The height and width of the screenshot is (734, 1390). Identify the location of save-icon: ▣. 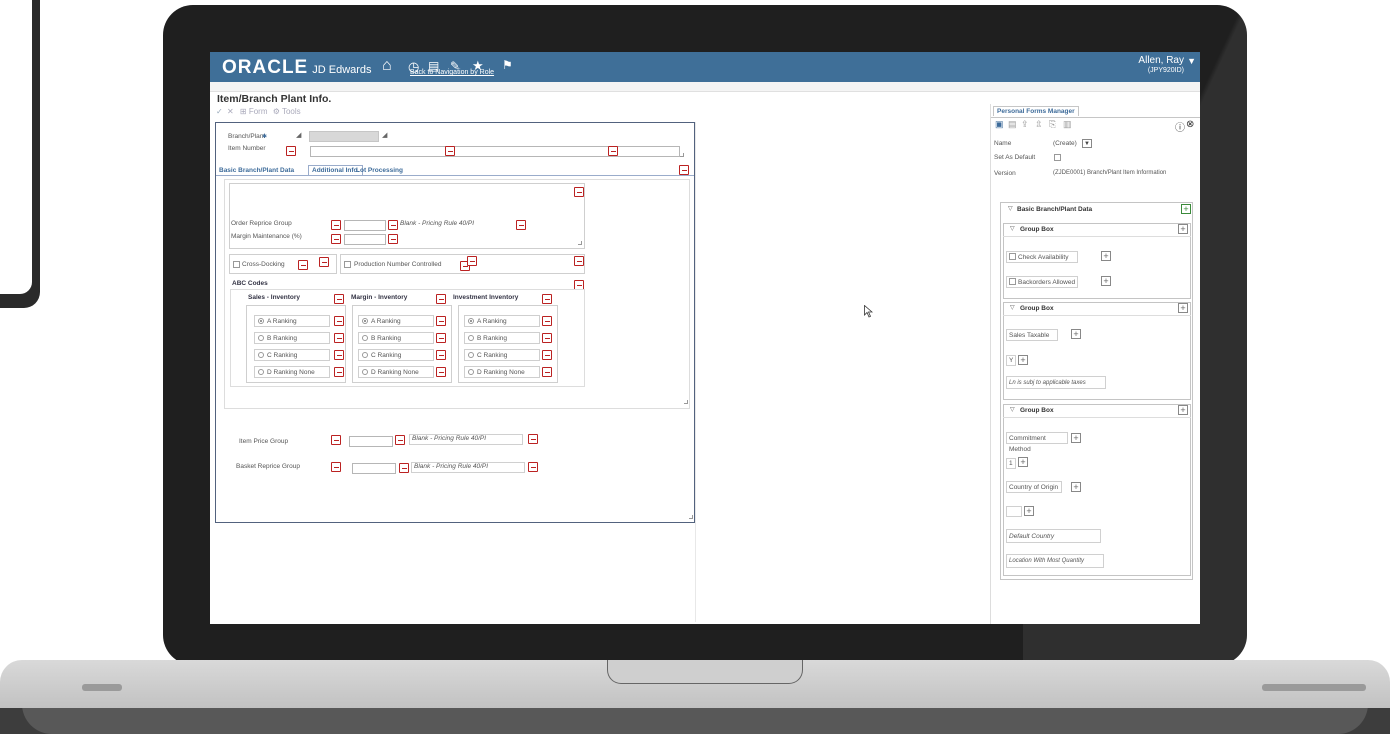
(999, 124).